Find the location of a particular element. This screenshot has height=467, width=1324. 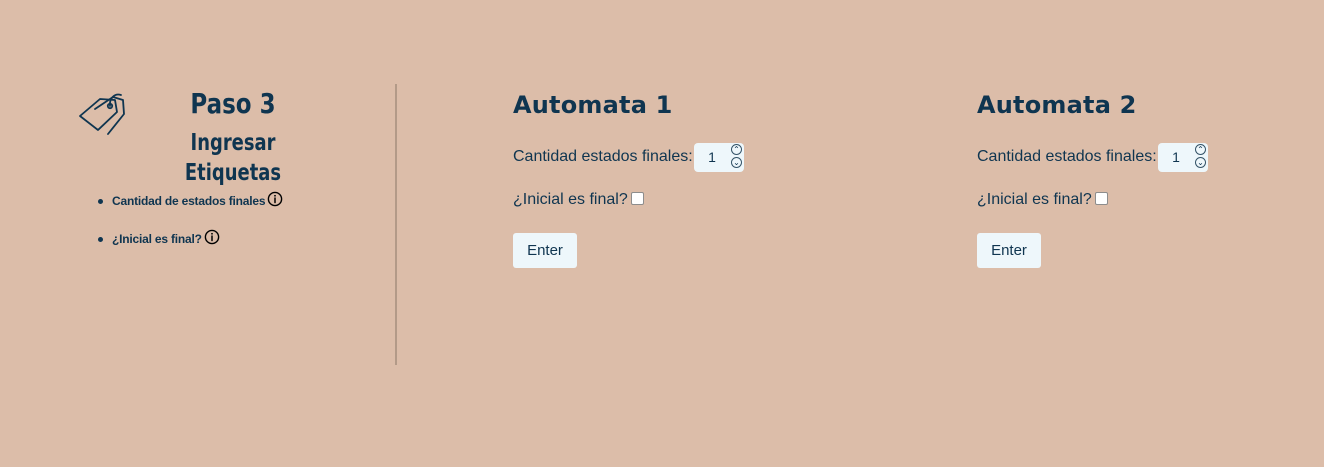

step-subtitle: Ingresar Etiquetas is located at coordinates (233, 158).